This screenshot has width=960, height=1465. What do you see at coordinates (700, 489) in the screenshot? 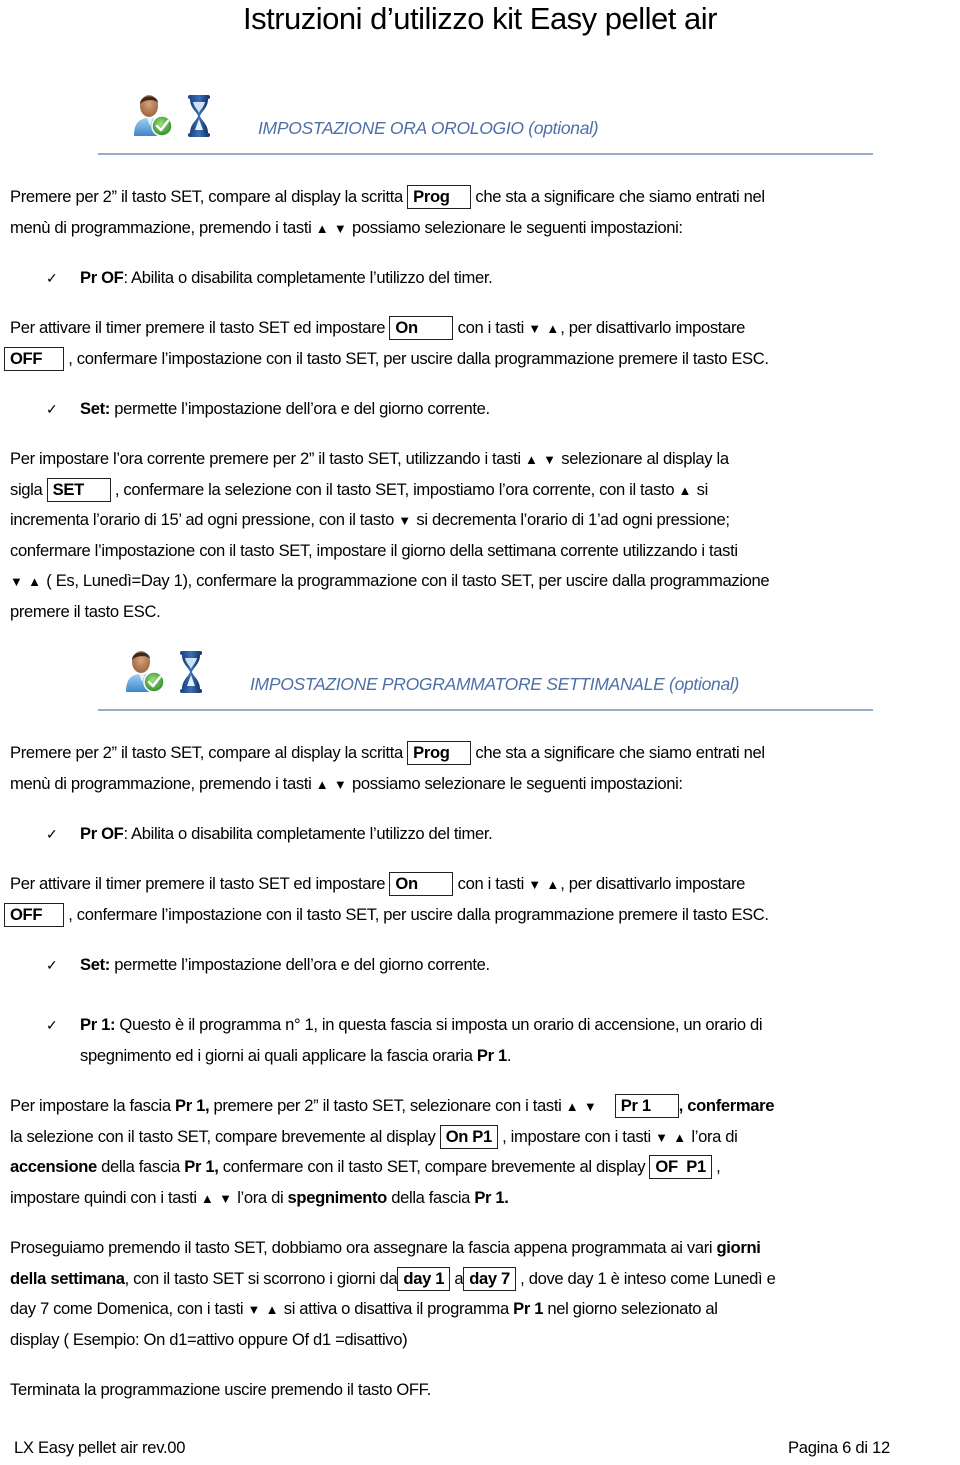
I see `text: si` at bounding box center [700, 489].